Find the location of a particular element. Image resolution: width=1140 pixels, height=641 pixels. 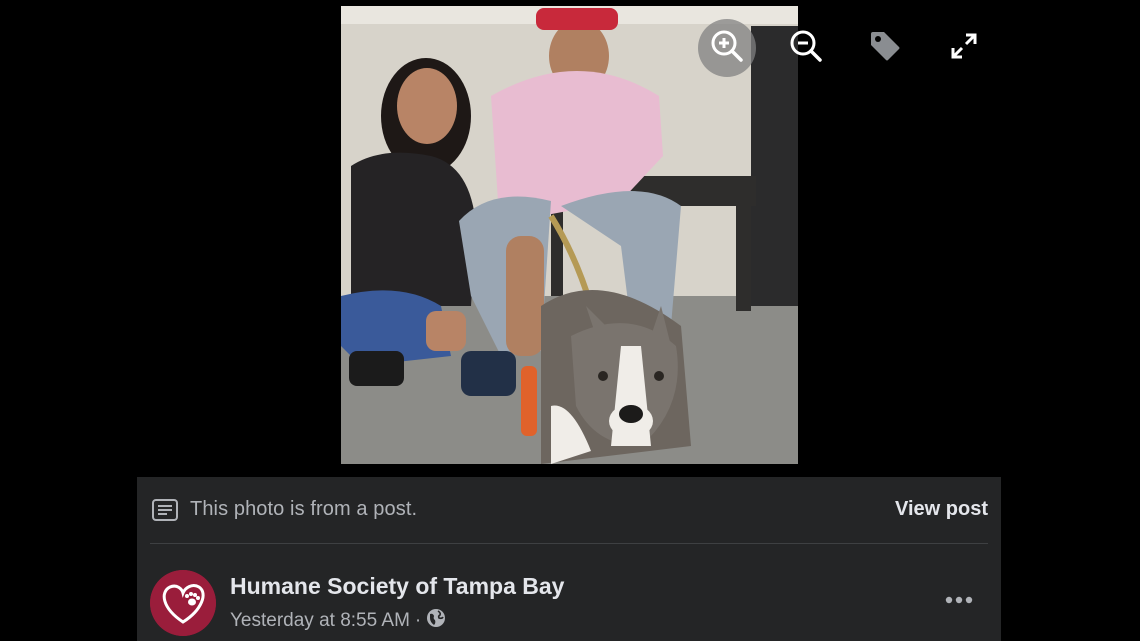

zoom-out-icon is located at coordinates (806, 48).